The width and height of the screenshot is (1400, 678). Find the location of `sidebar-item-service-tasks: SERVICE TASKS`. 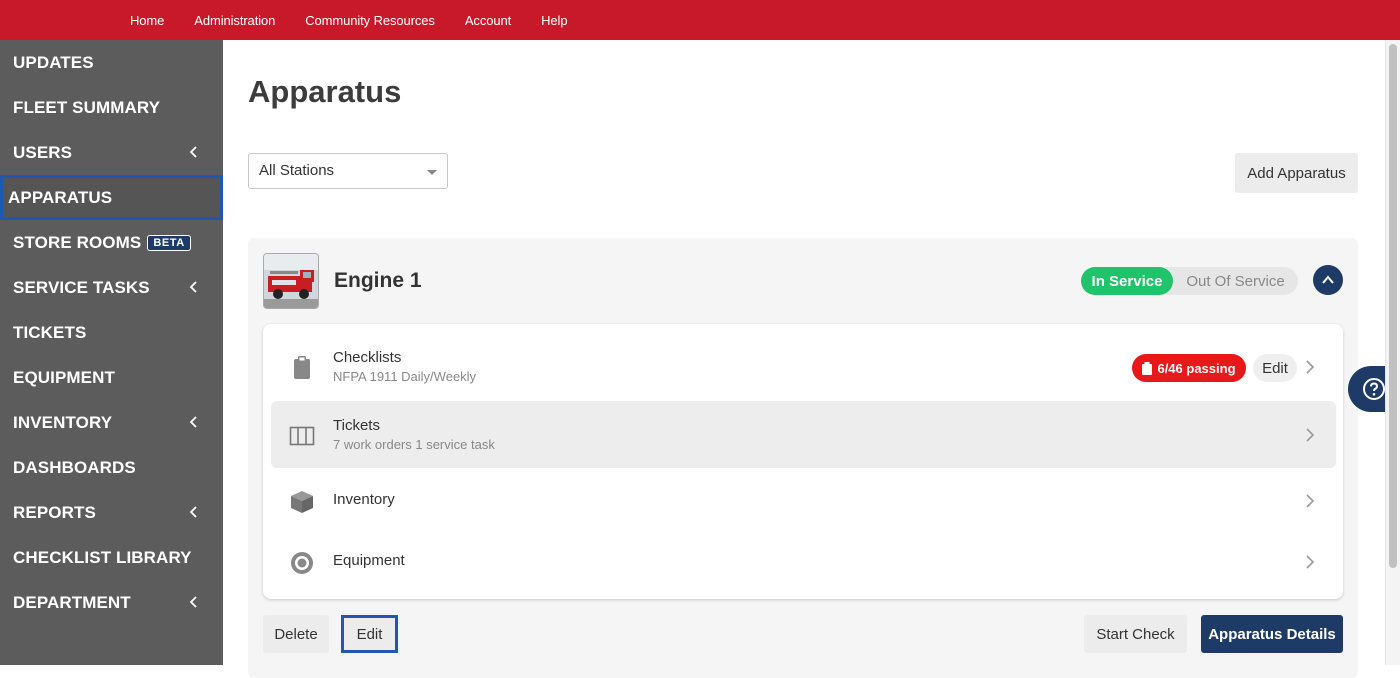

sidebar-item-service-tasks: SERVICE TASKS is located at coordinates (111, 287).